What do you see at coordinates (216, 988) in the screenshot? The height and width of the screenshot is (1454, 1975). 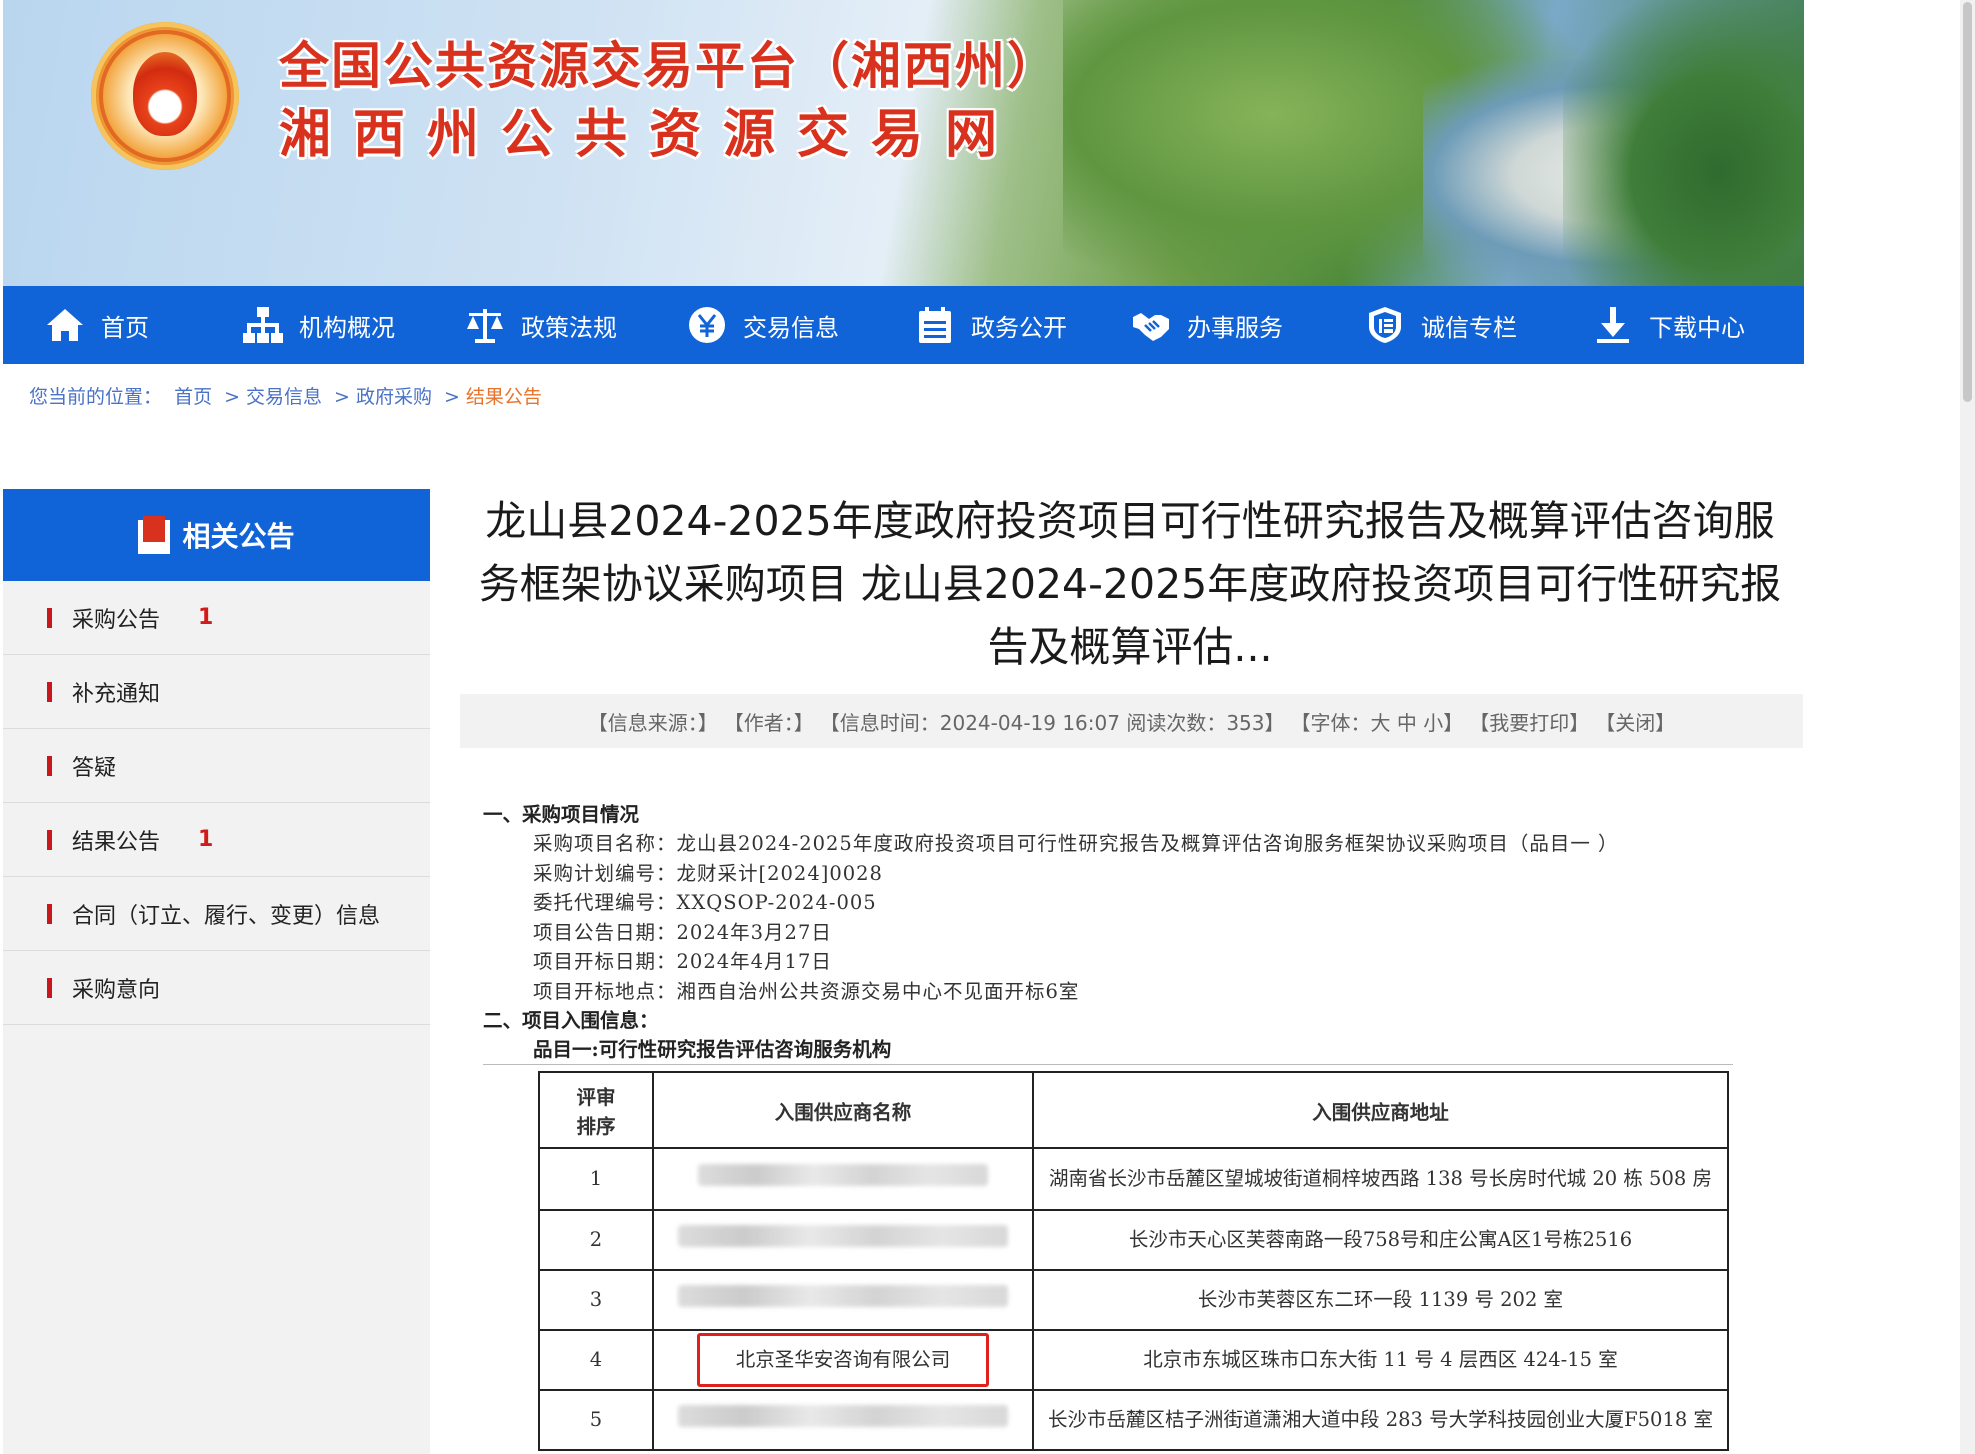 I see `sidebar-item-intent: 采购意向` at bounding box center [216, 988].